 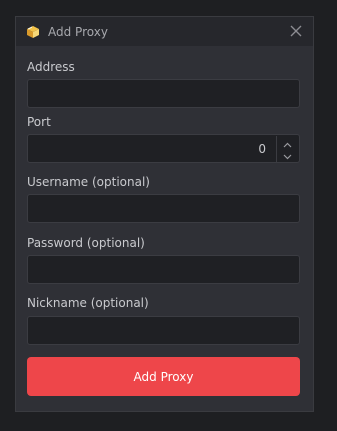 I want to click on chevron-down-icon, so click(x=287, y=155).